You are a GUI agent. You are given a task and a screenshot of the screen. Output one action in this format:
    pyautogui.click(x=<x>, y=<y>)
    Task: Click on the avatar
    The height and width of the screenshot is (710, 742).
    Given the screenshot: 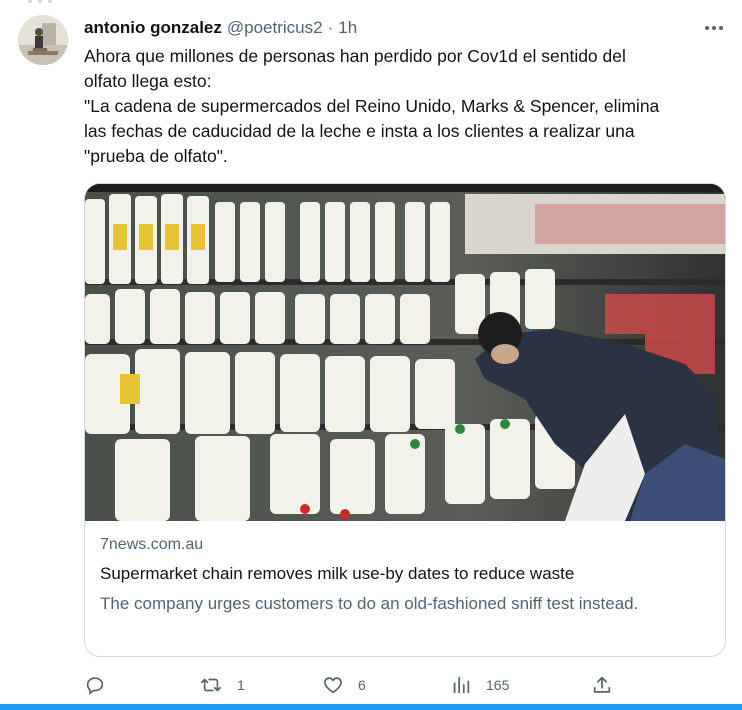 What is the action you would take?
    pyautogui.click(x=43, y=40)
    